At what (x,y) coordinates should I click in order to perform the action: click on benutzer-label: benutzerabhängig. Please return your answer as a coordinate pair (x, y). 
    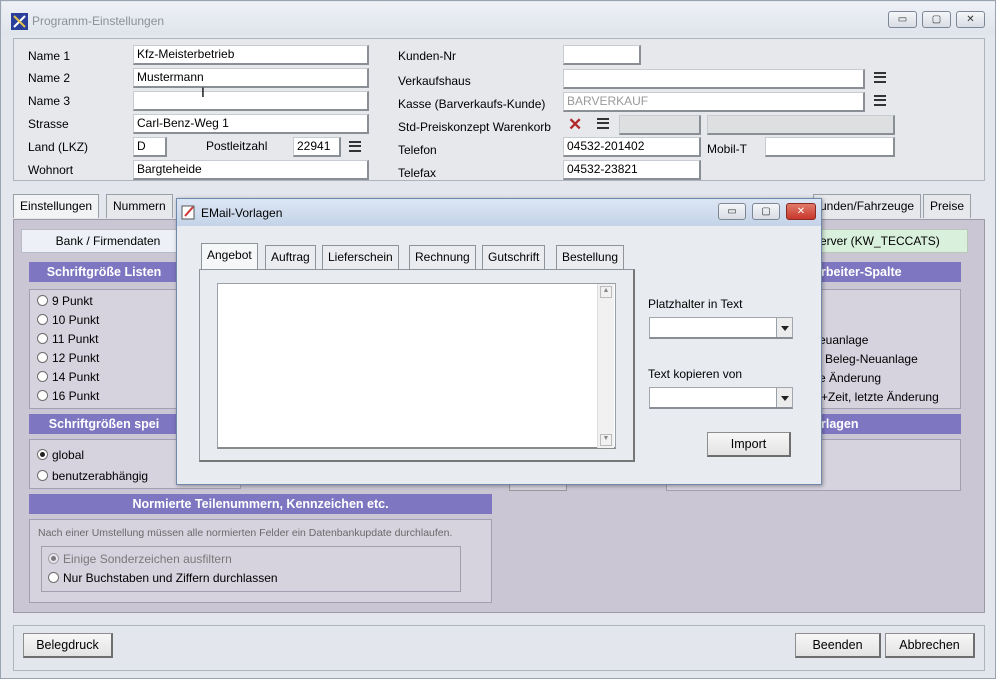
    Looking at the image, I should click on (100, 476).